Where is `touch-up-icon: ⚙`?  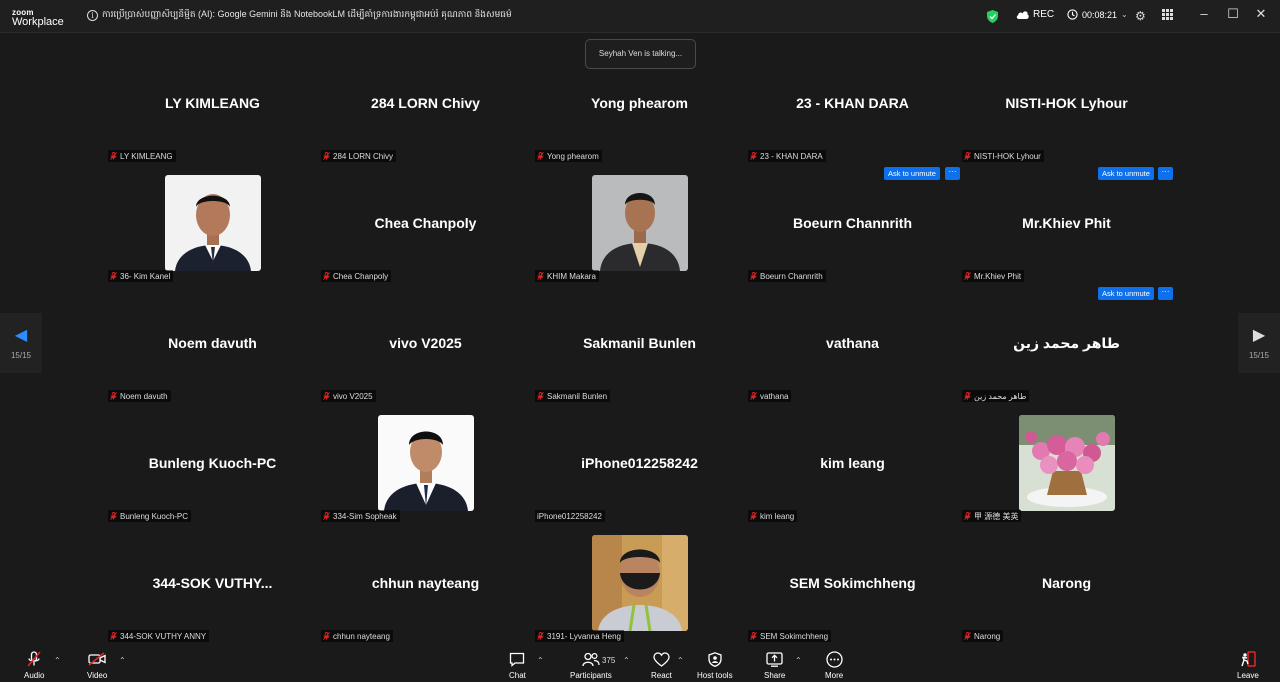 touch-up-icon: ⚙ is located at coordinates (1140, 16).